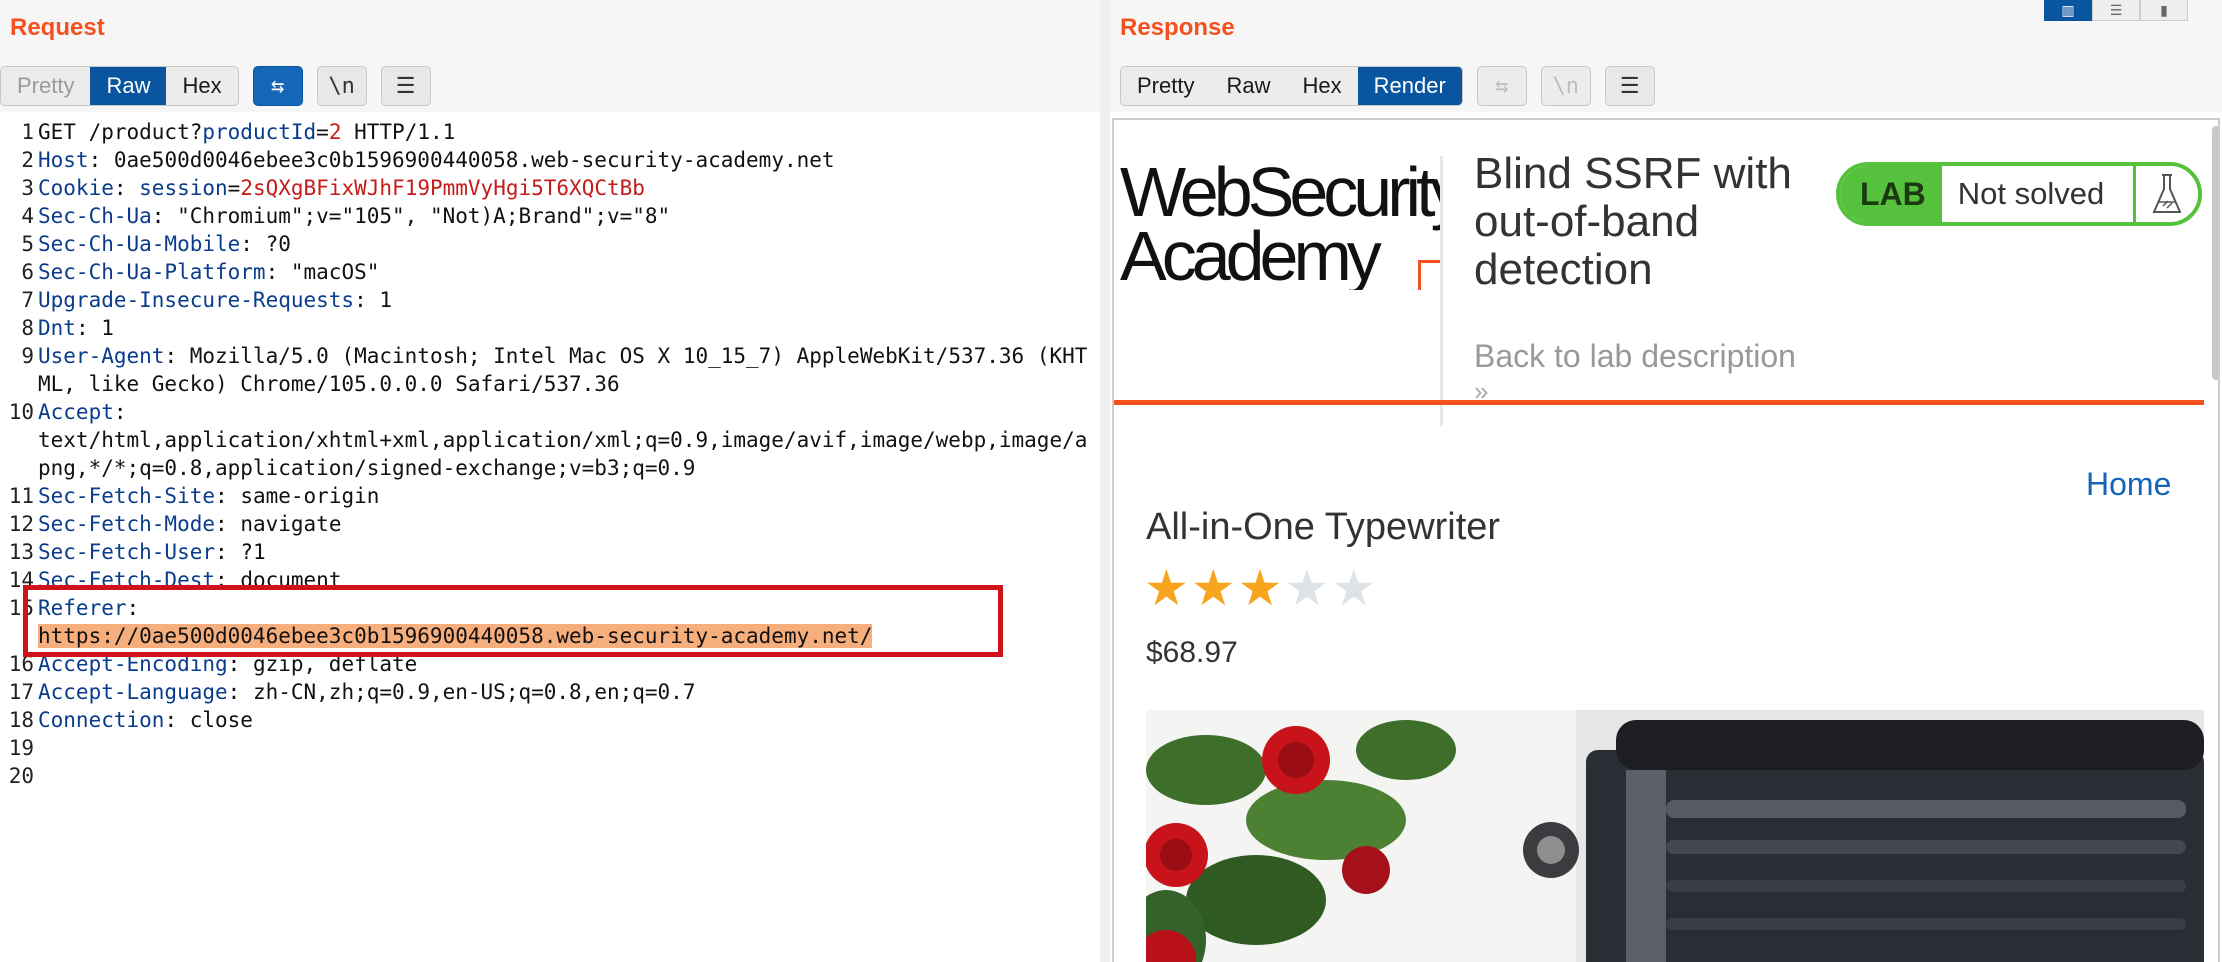  What do you see at coordinates (21, 692) in the screenshot?
I see `line-number: 17` at bounding box center [21, 692].